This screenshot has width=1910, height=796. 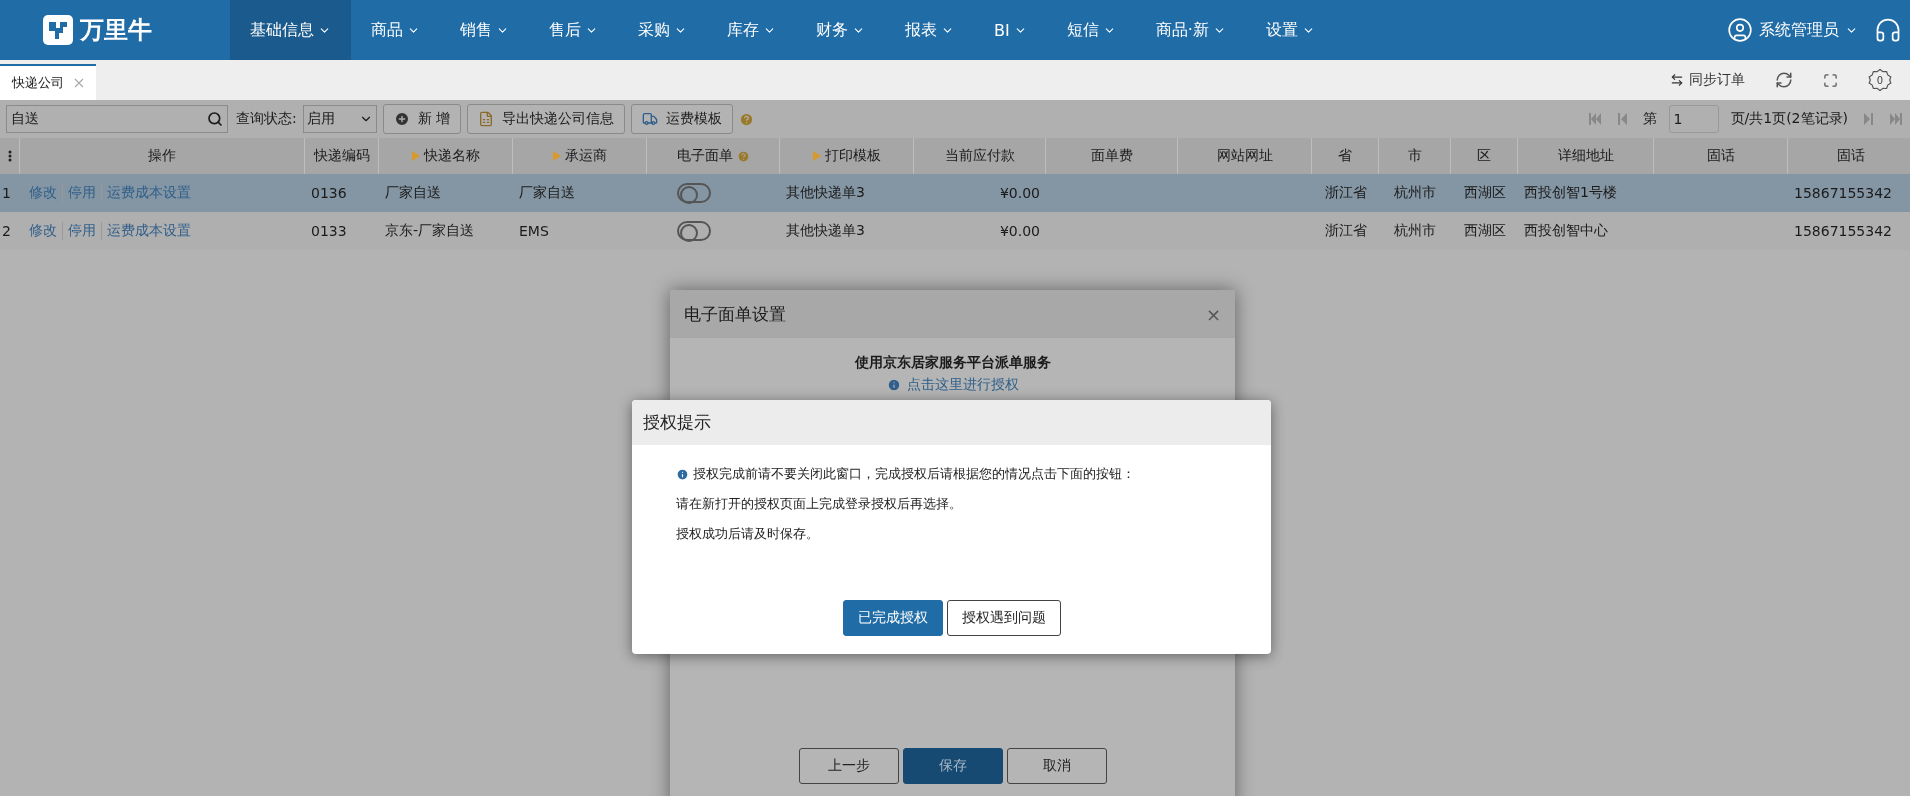 What do you see at coordinates (1740, 30) in the screenshot?
I see `user-icon` at bounding box center [1740, 30].